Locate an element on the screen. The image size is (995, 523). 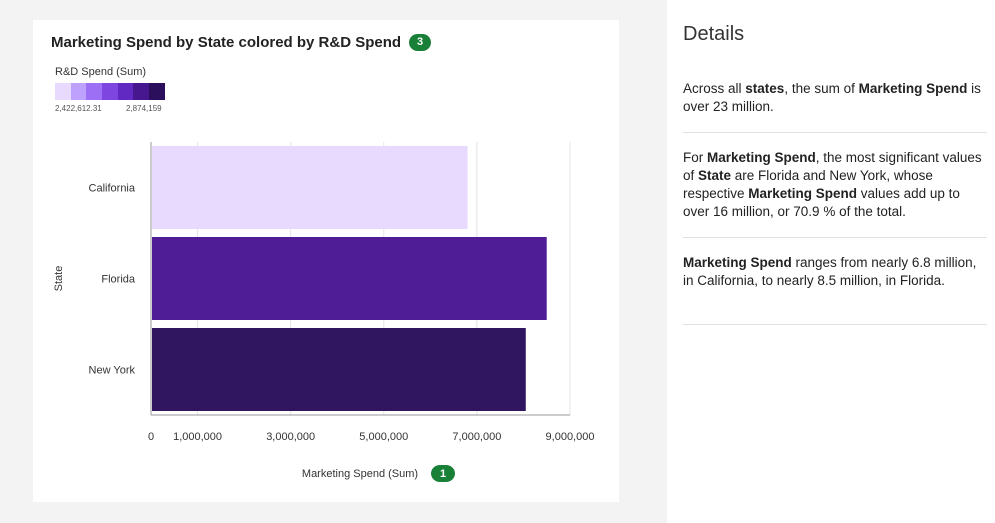
bar-new-york is located at coordinates (339, 369).